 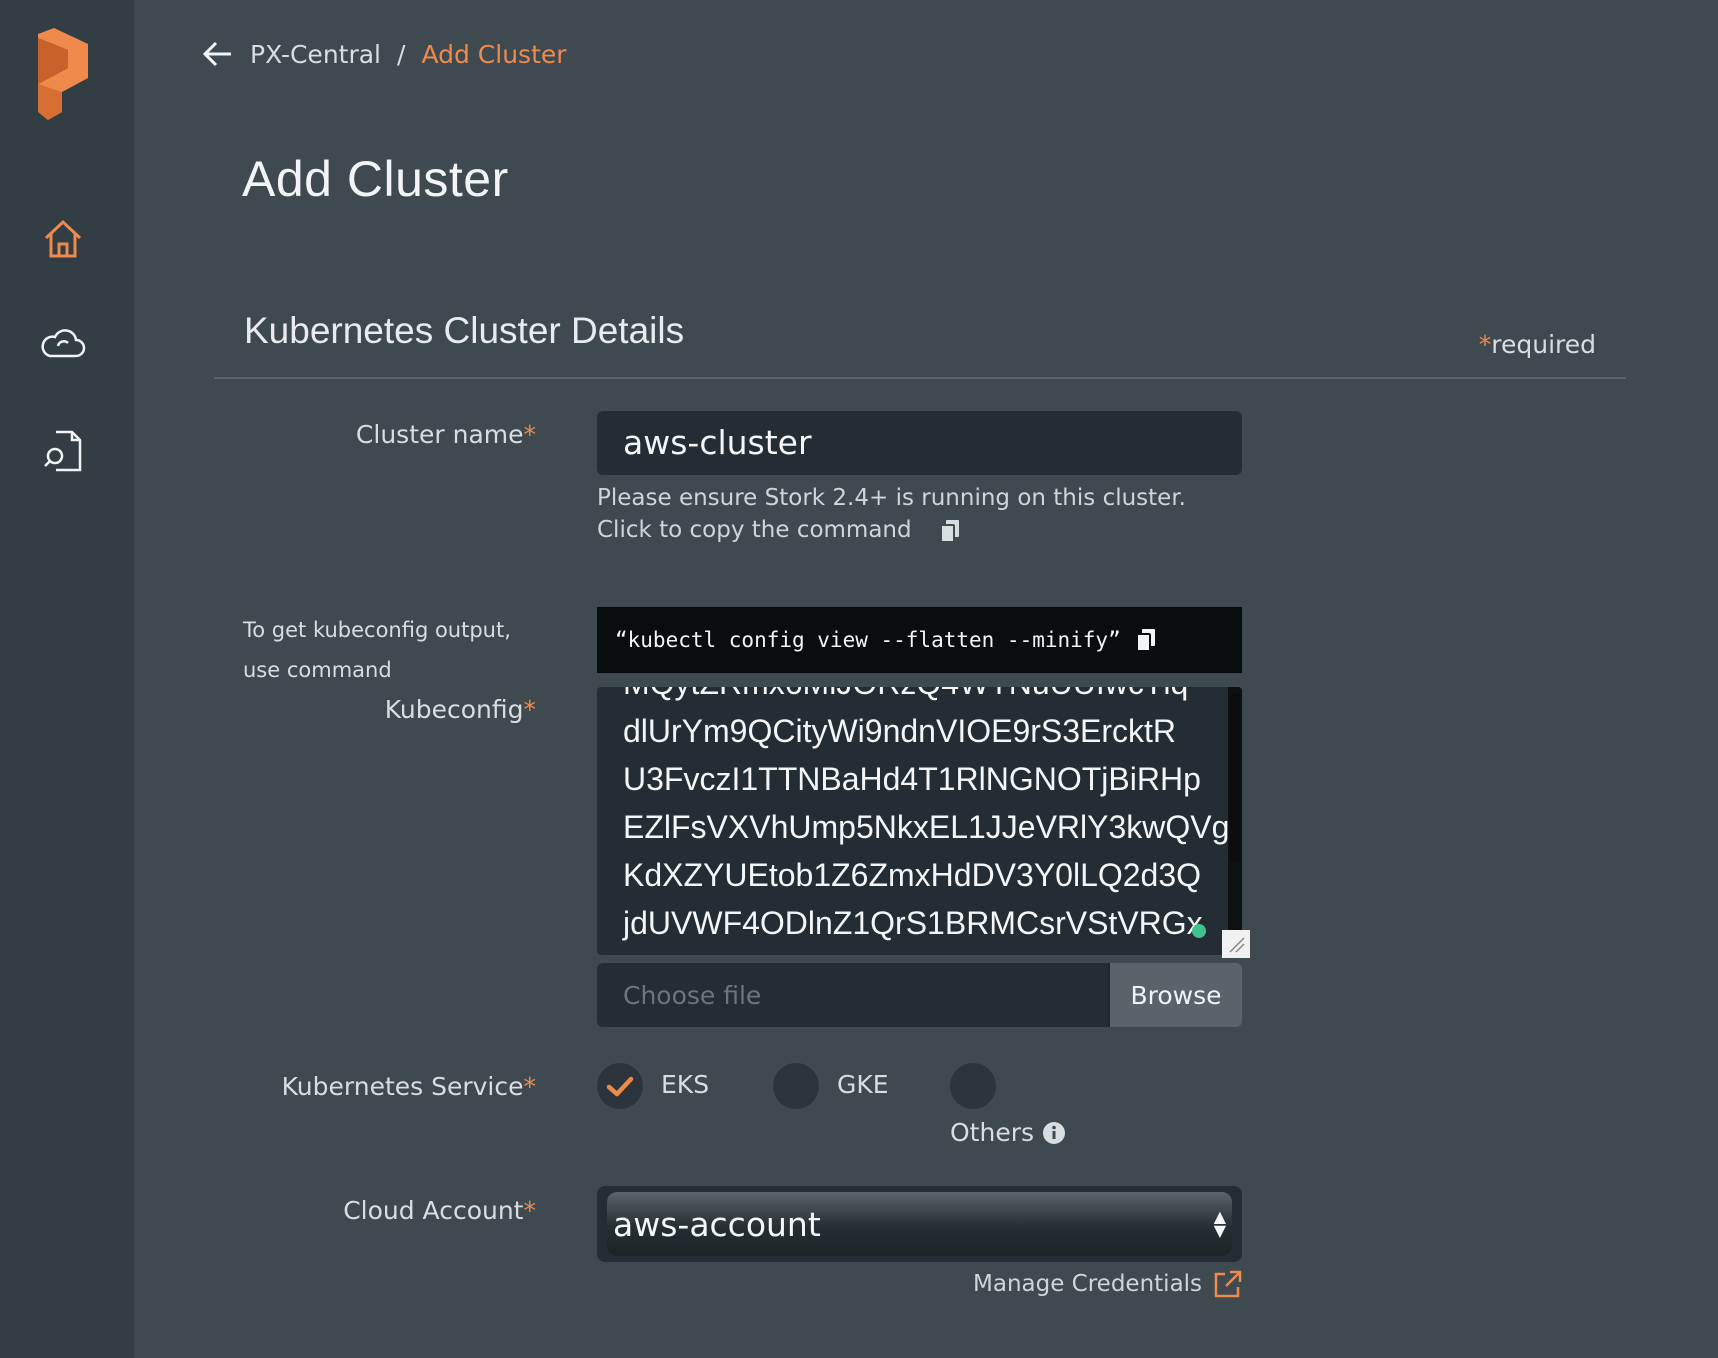 I want to click on kubeconfig-label: Kubeconfig*, so click(x=460, y=709).